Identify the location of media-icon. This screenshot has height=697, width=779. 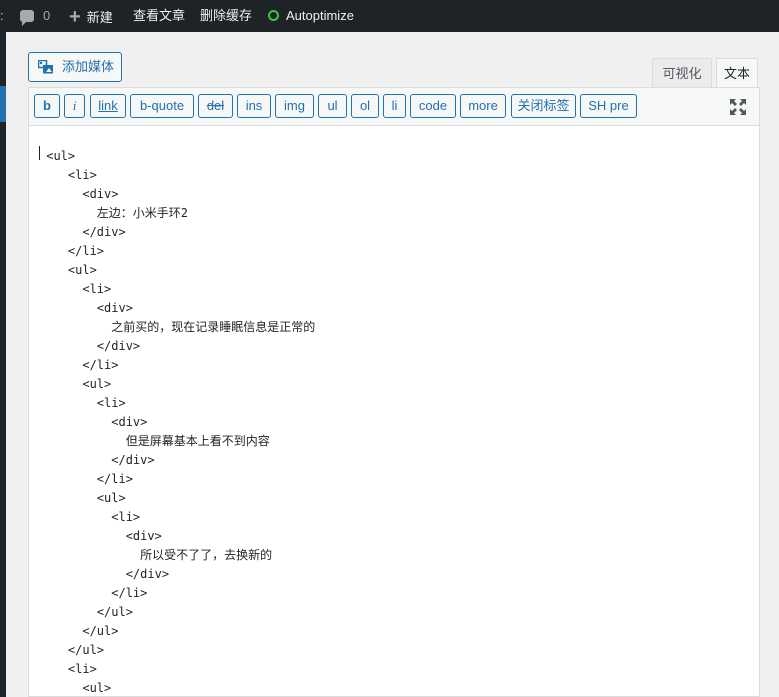
(45, 67).